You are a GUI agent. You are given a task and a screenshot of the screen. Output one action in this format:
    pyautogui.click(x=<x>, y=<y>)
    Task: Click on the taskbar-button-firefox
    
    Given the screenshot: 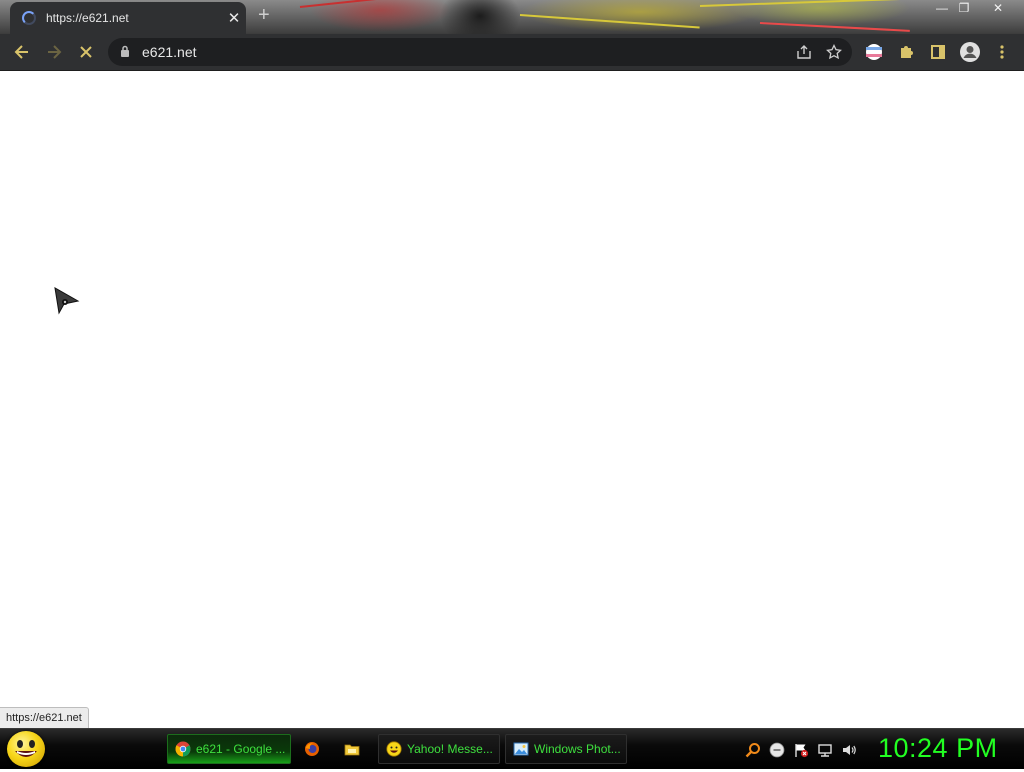 What is the action you would take?
    pyautogui.click(x=314, y=749)
    